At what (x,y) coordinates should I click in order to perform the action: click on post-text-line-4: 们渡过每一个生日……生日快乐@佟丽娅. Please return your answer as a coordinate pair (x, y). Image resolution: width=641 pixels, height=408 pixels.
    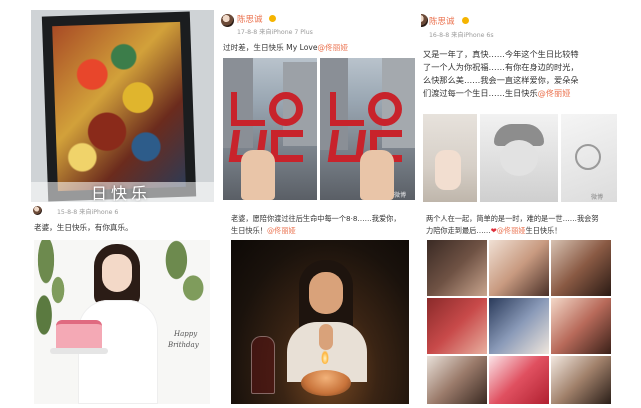
    Looking at the image, I should click on (520, 93).